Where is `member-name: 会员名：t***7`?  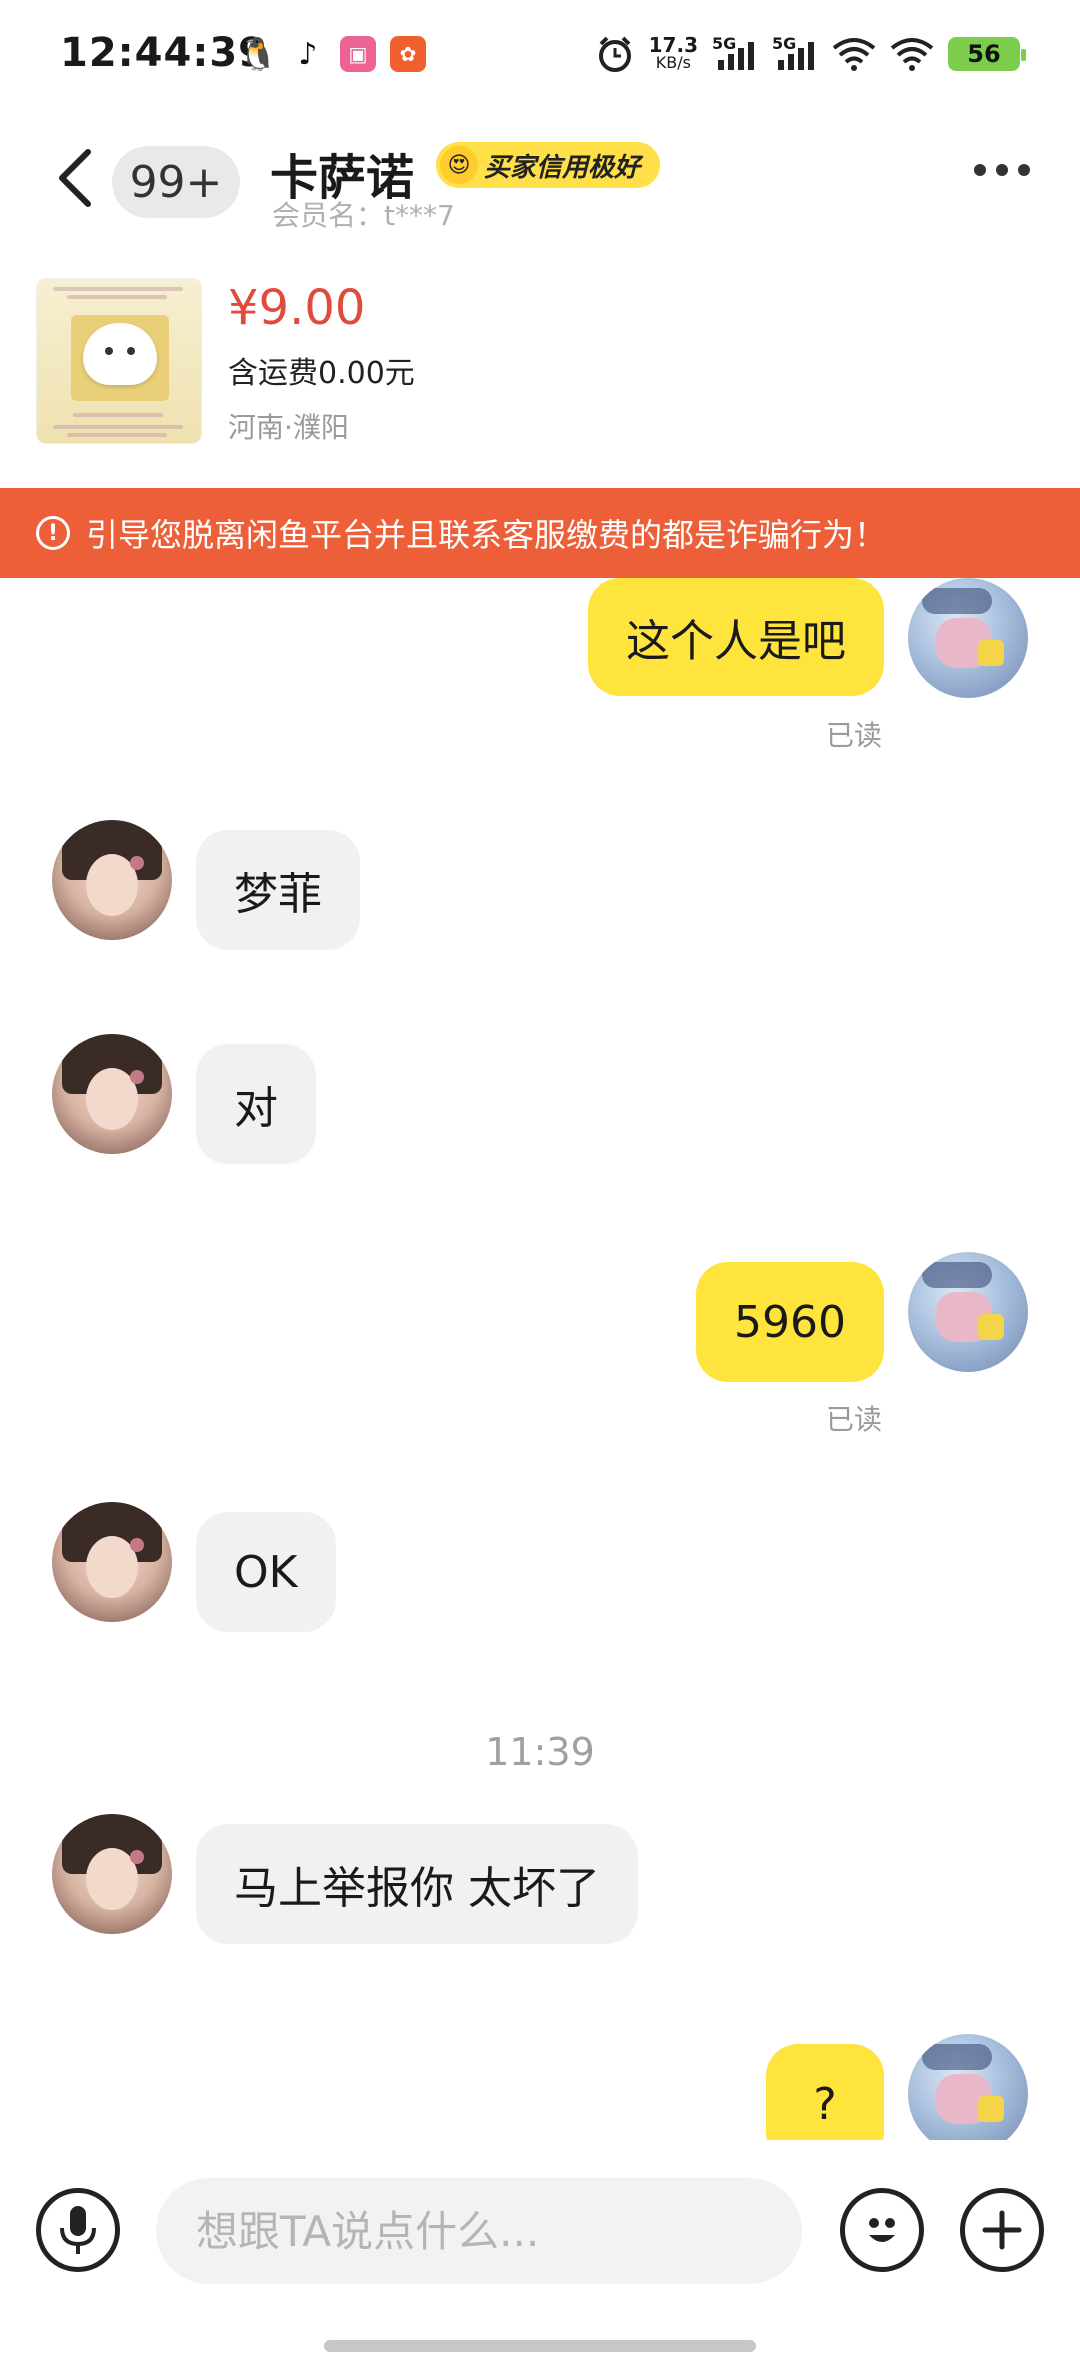
member-name: 会员名：t***7 is located at coordinates (363, 215).